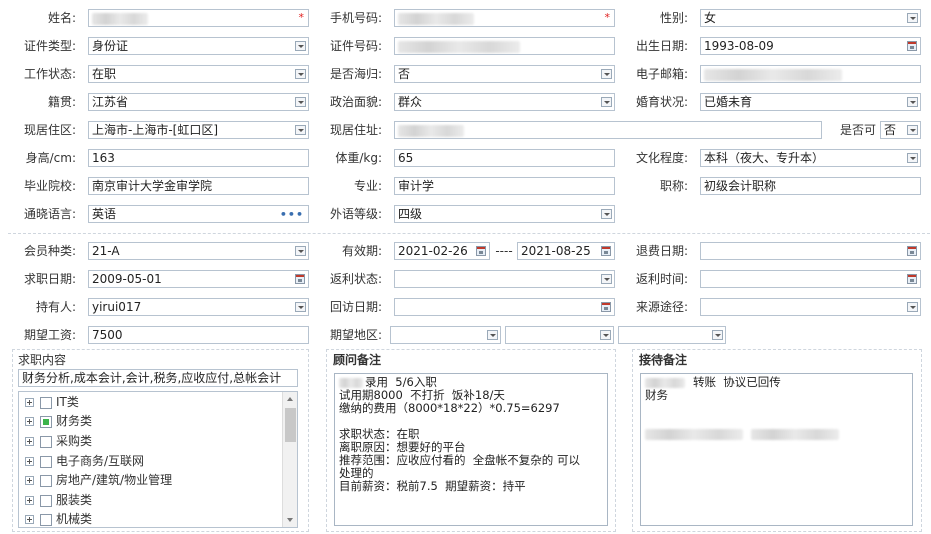  What do you see at coordinates (504, 186) in the screenshot?
I see `major-field: 审计学` at bounding box center [504, 186].